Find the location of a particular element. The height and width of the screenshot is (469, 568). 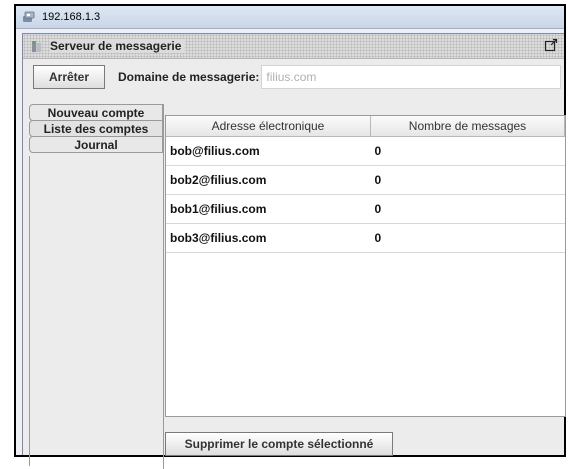

maximize-icon is located at coordinates (551, 45).